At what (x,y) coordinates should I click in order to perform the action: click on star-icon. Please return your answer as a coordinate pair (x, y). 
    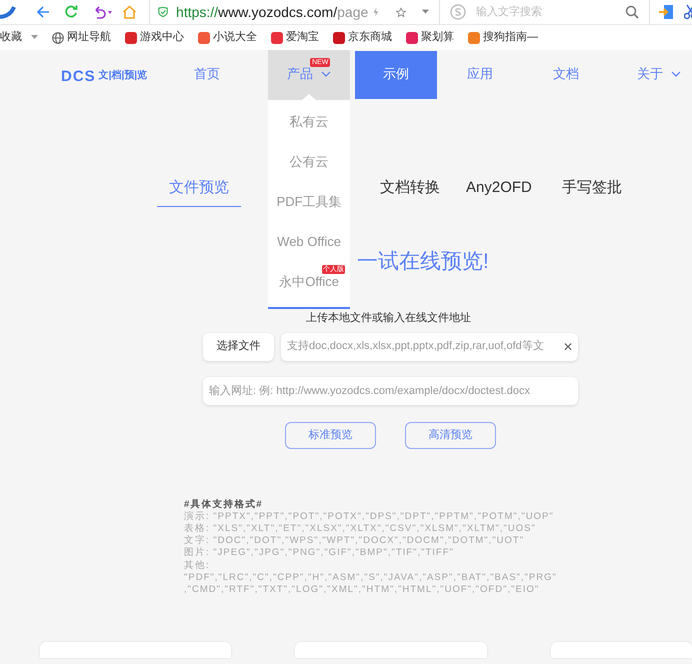
    Looking at the image, I should click on (401, 12).